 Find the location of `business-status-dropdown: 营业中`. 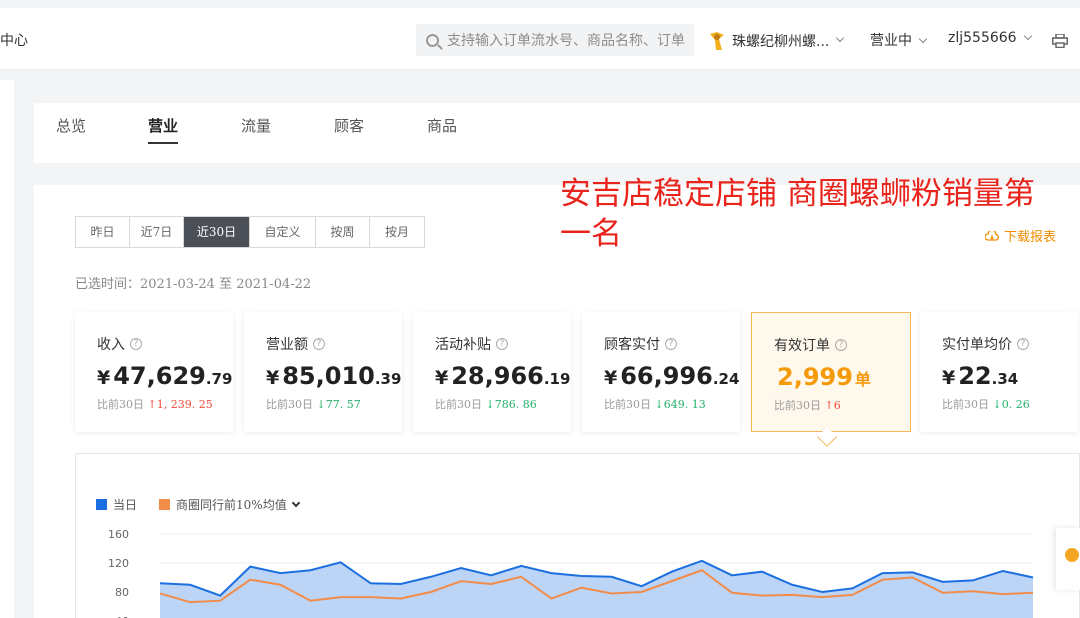

business-status-dropdown: 营业中 is located at coordinates (899, 40).